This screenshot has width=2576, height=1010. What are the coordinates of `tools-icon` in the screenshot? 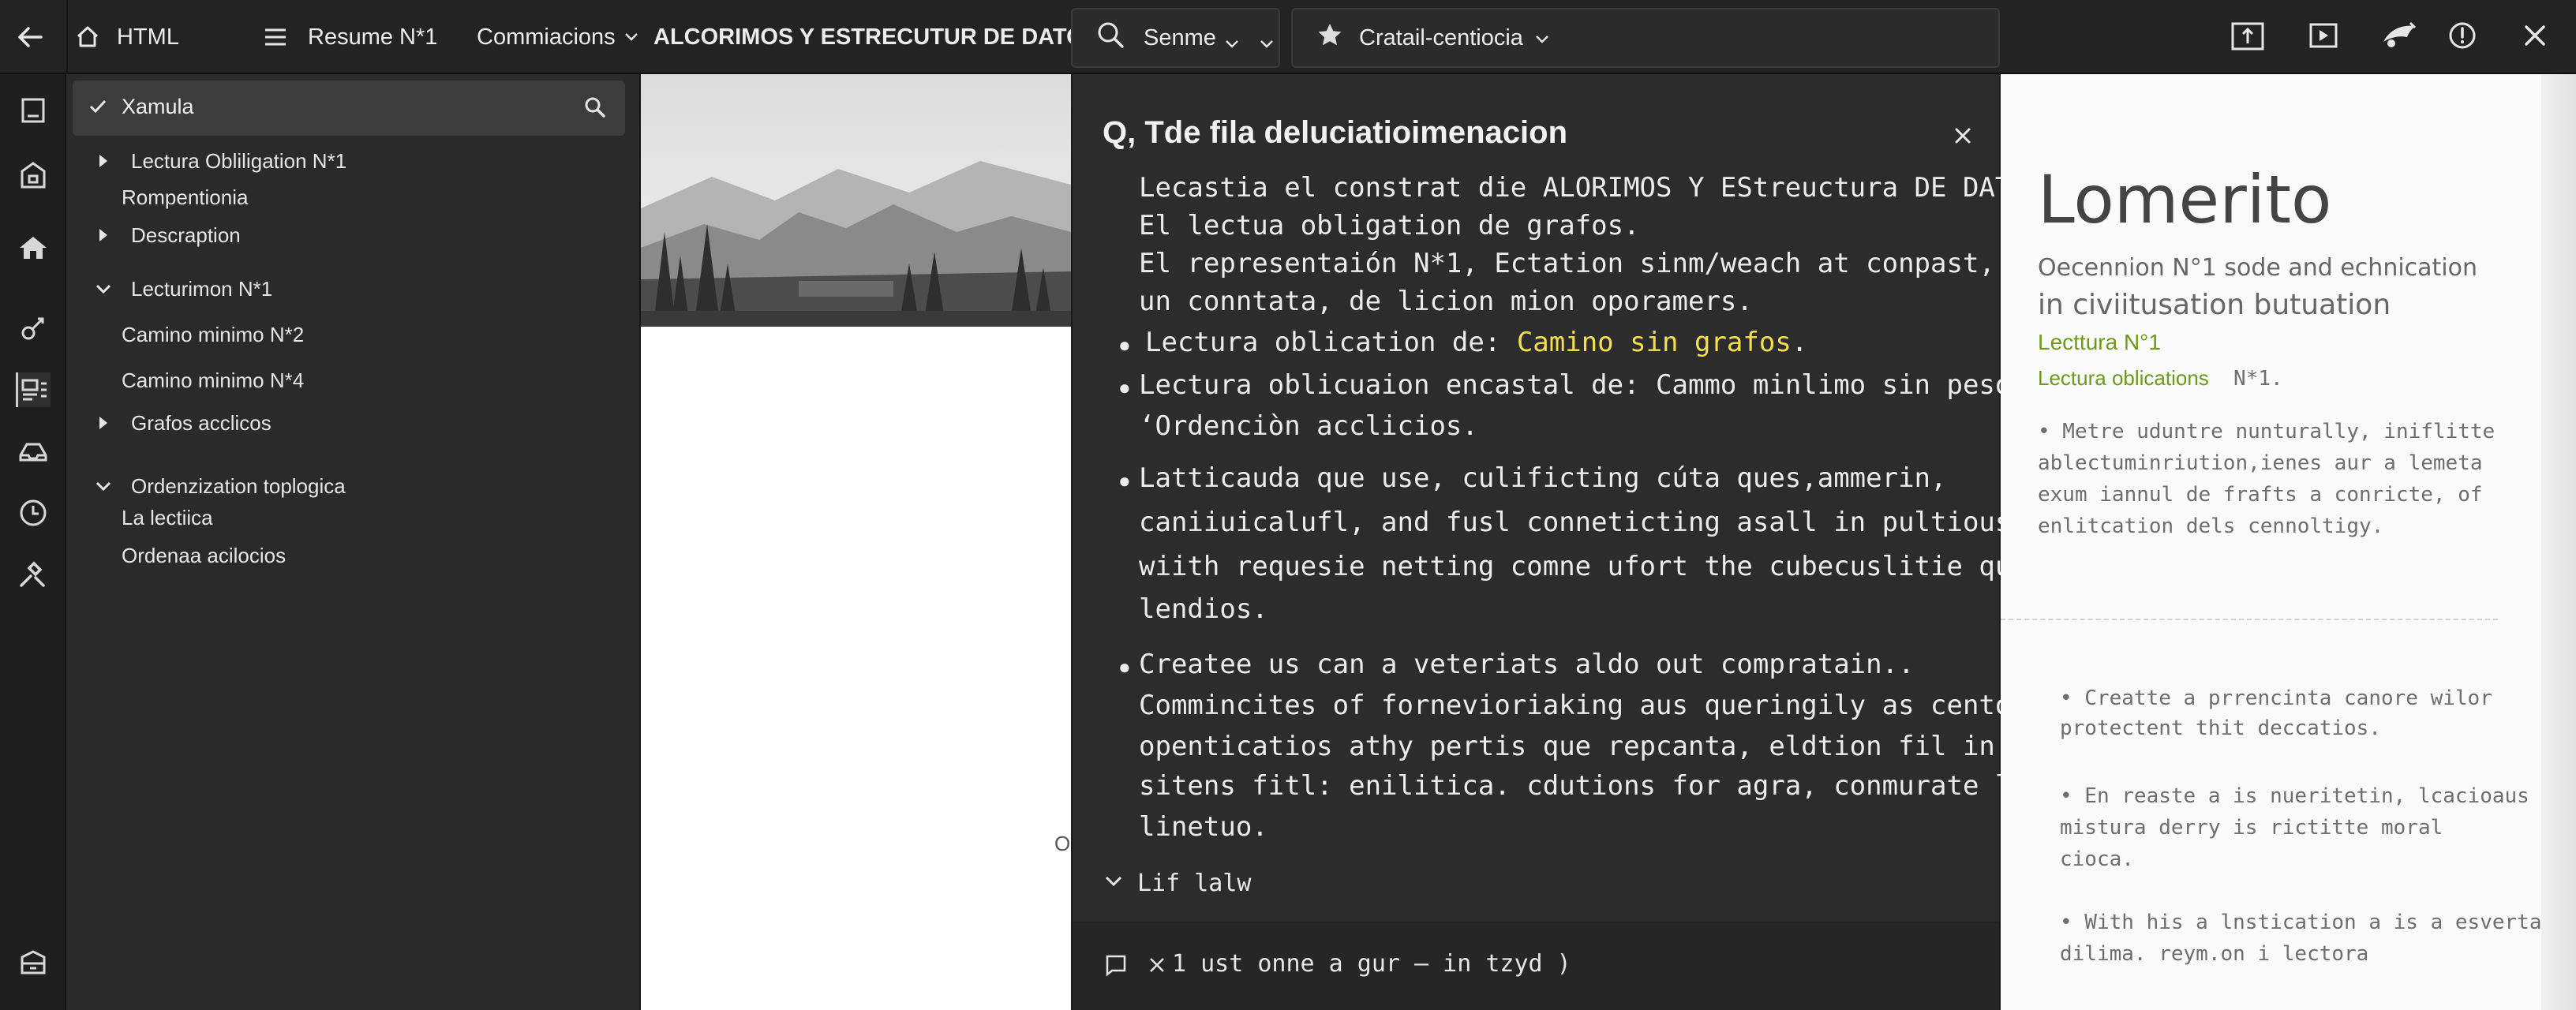 It's located at (33, 328).